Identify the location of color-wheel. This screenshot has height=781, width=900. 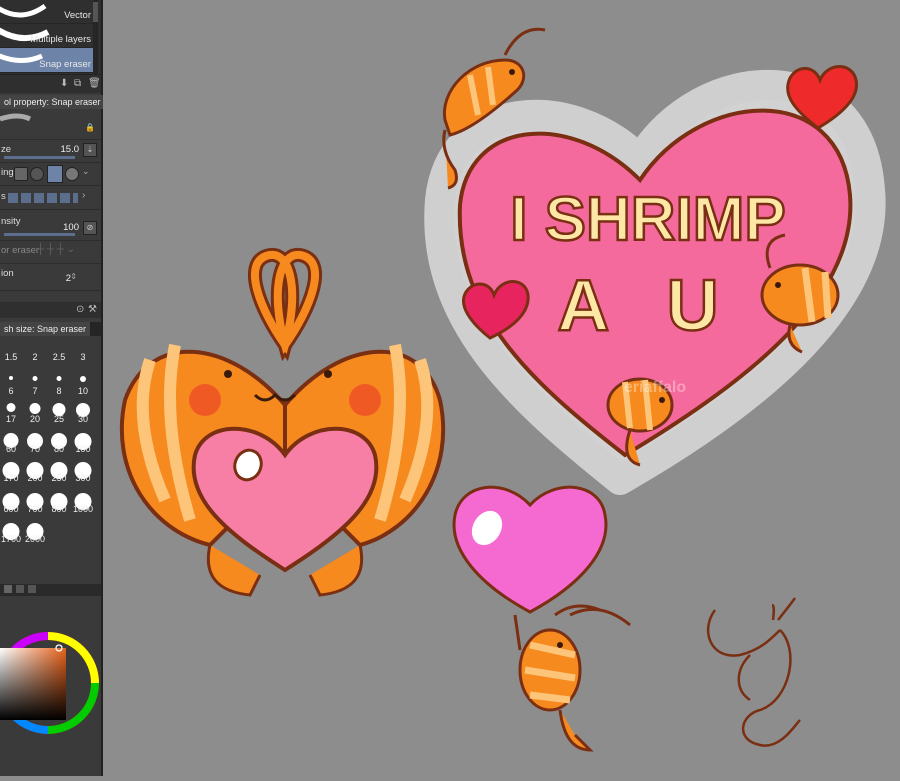
(50, 686).